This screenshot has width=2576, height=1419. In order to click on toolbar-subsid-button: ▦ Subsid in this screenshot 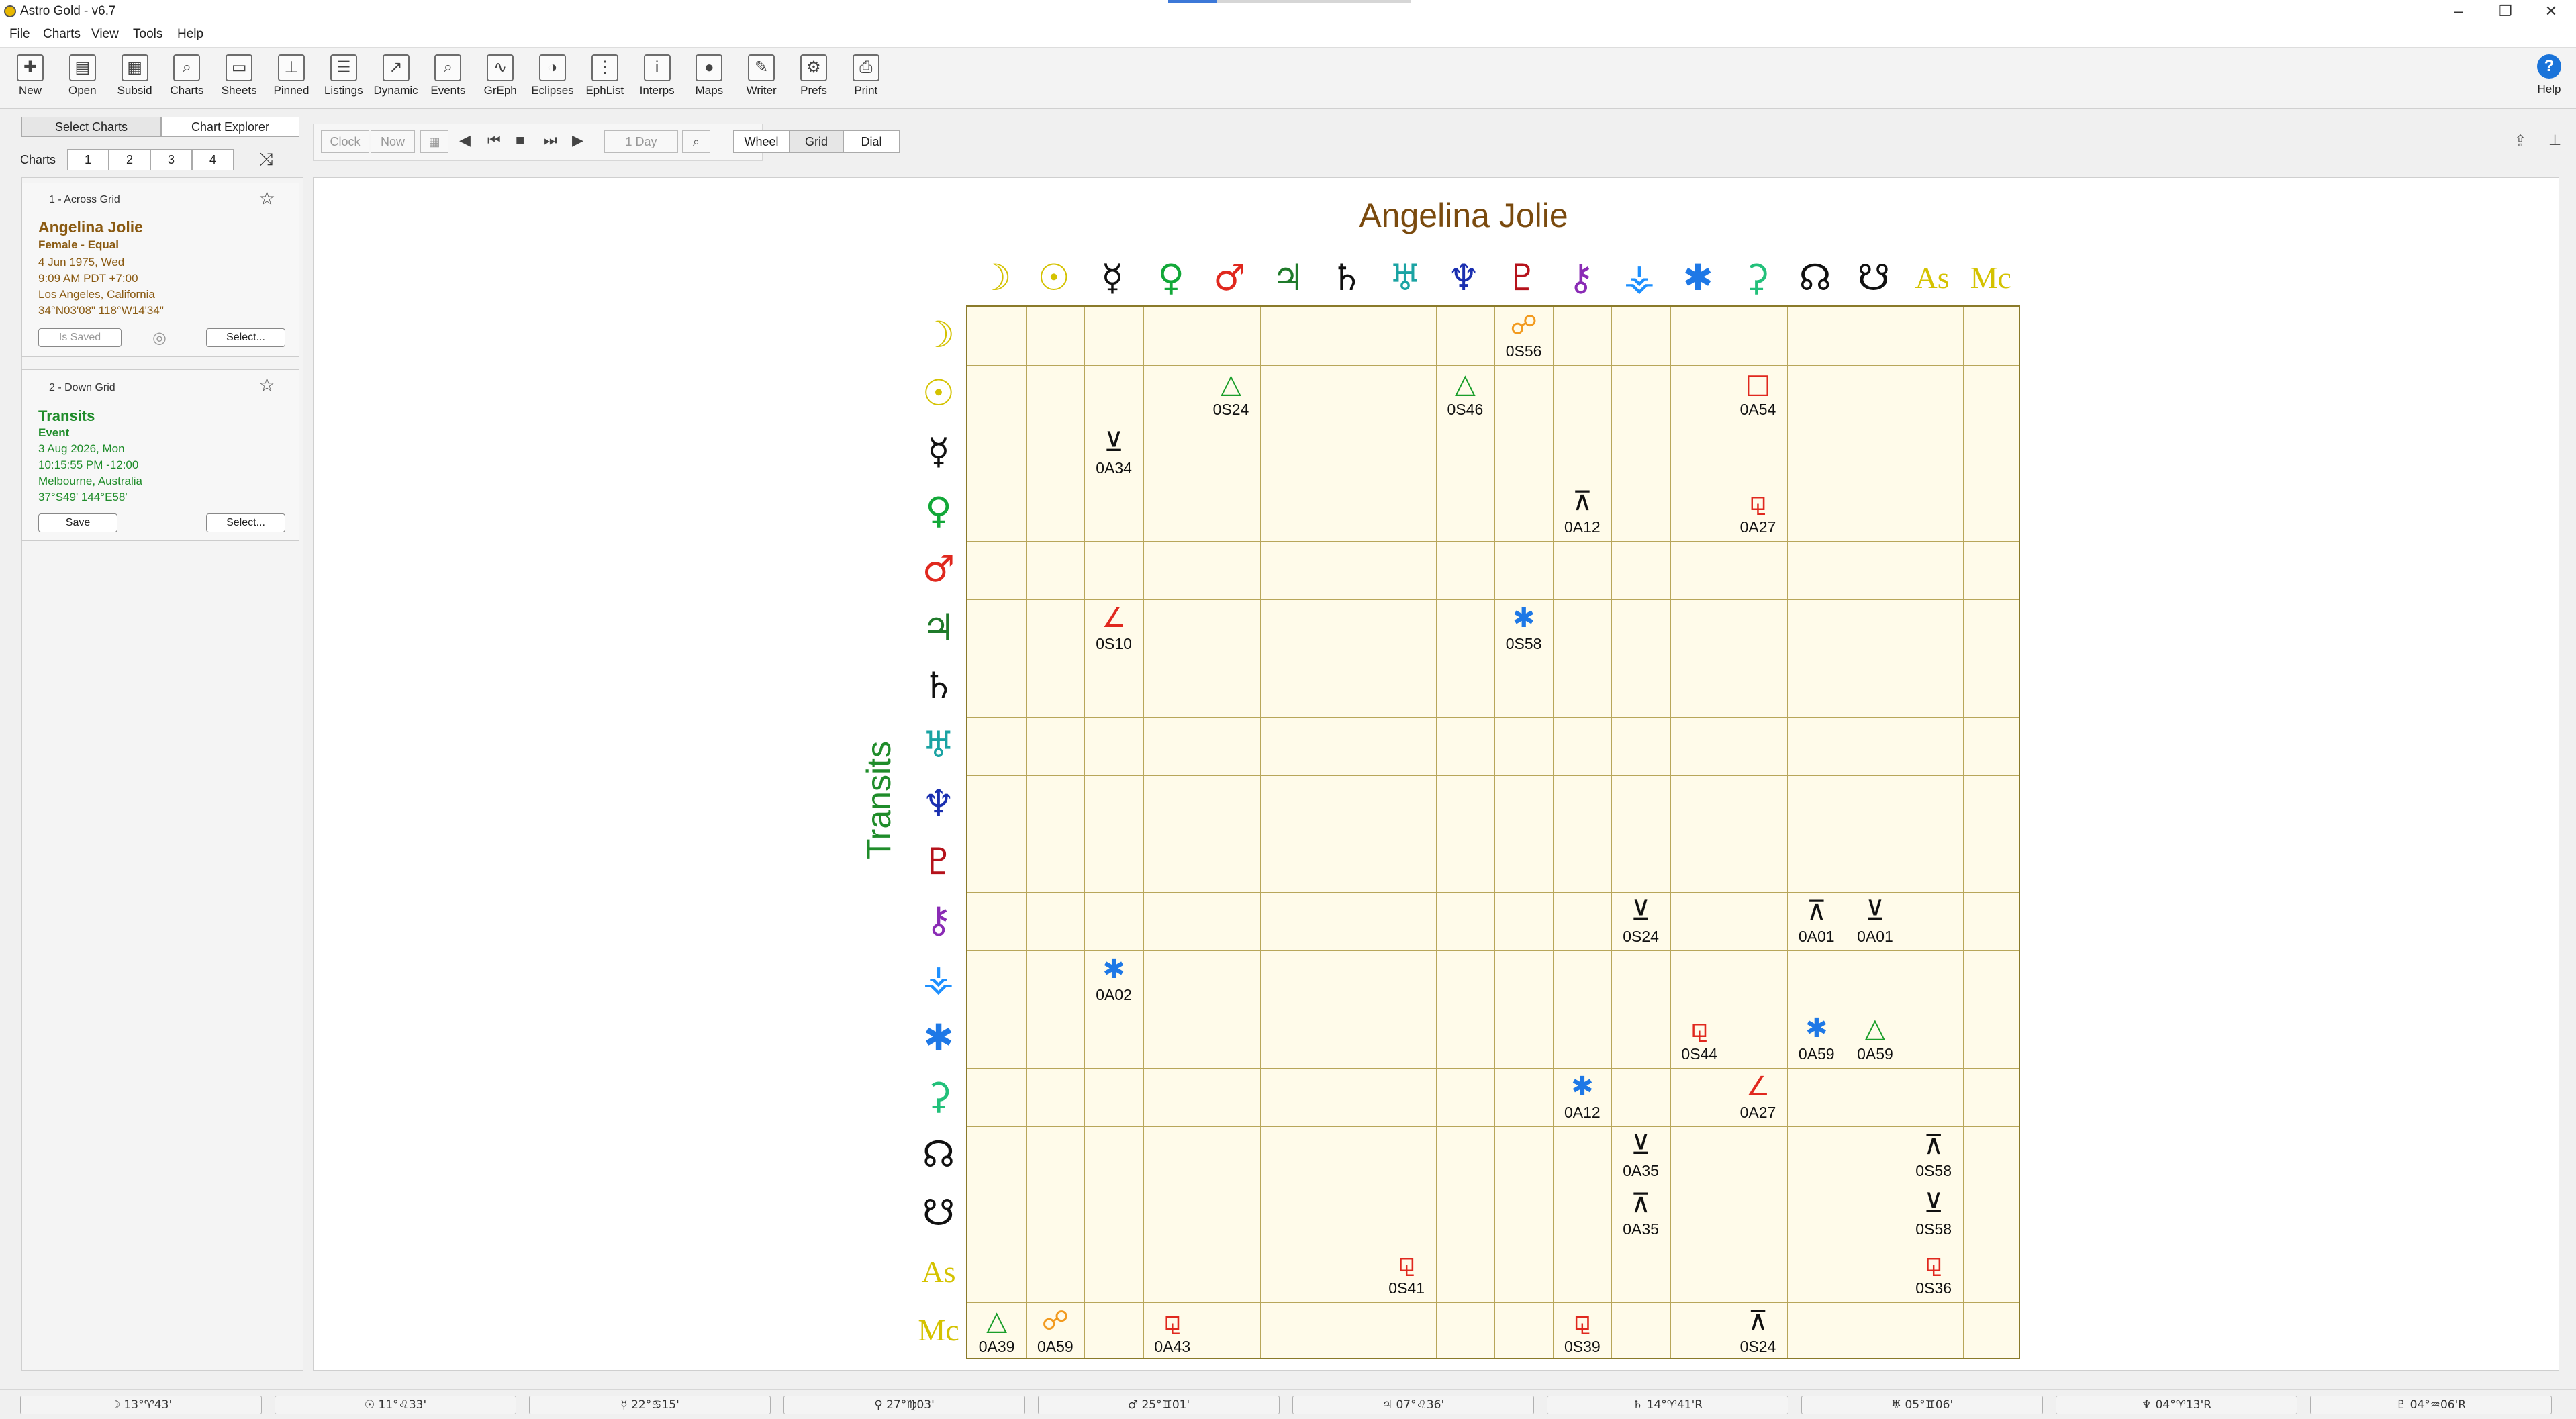, I will do `click(135, 81)`.